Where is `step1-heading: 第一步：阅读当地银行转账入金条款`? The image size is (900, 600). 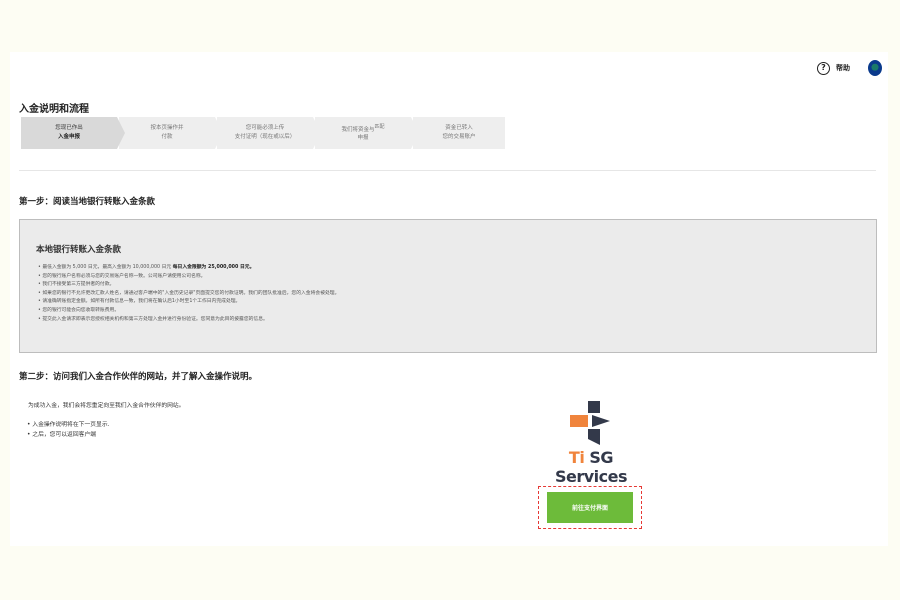
step1-heading: 第一步：阅读当地银行转账入金条款 is located at coordinates (87, 202).